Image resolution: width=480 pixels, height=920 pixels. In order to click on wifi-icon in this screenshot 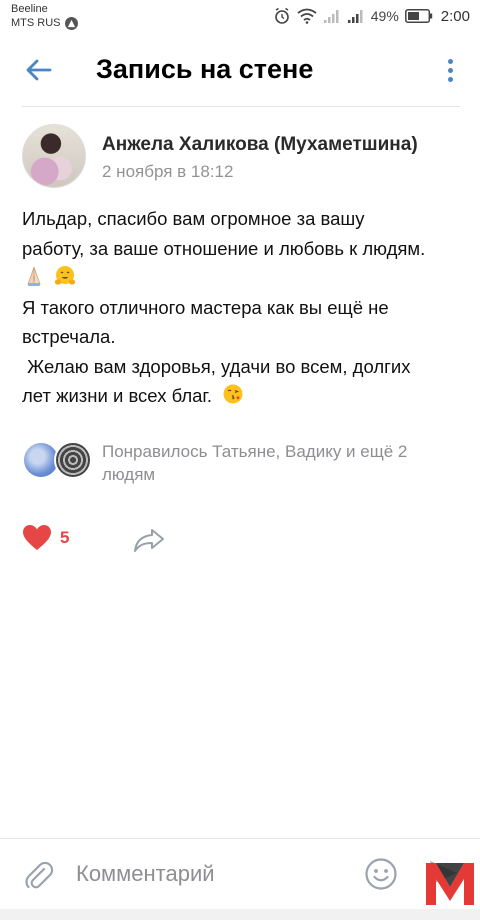, I will do `click(307, 16)`.